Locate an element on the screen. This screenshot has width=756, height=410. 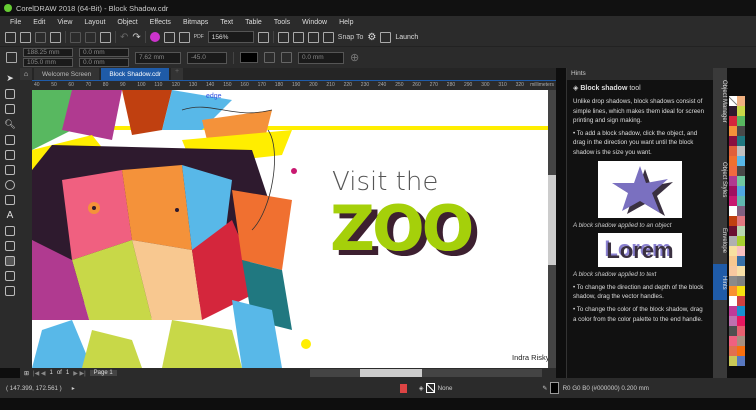
snap-to-dropdown: Snap To is located at coordinates (351, 37).